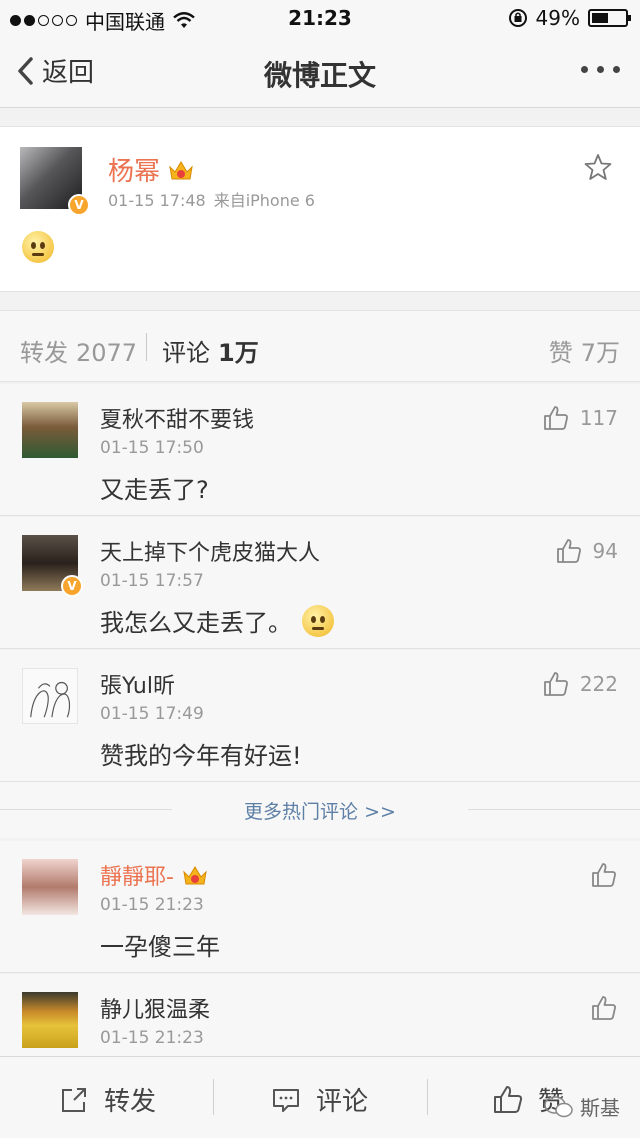 Image resolution: width=640 pixels, height=1138 pixels. What do you see at coordinates (50, 699) in the screenshot?
I see `sketch-couple-icon` at bounding box center [50, 699].